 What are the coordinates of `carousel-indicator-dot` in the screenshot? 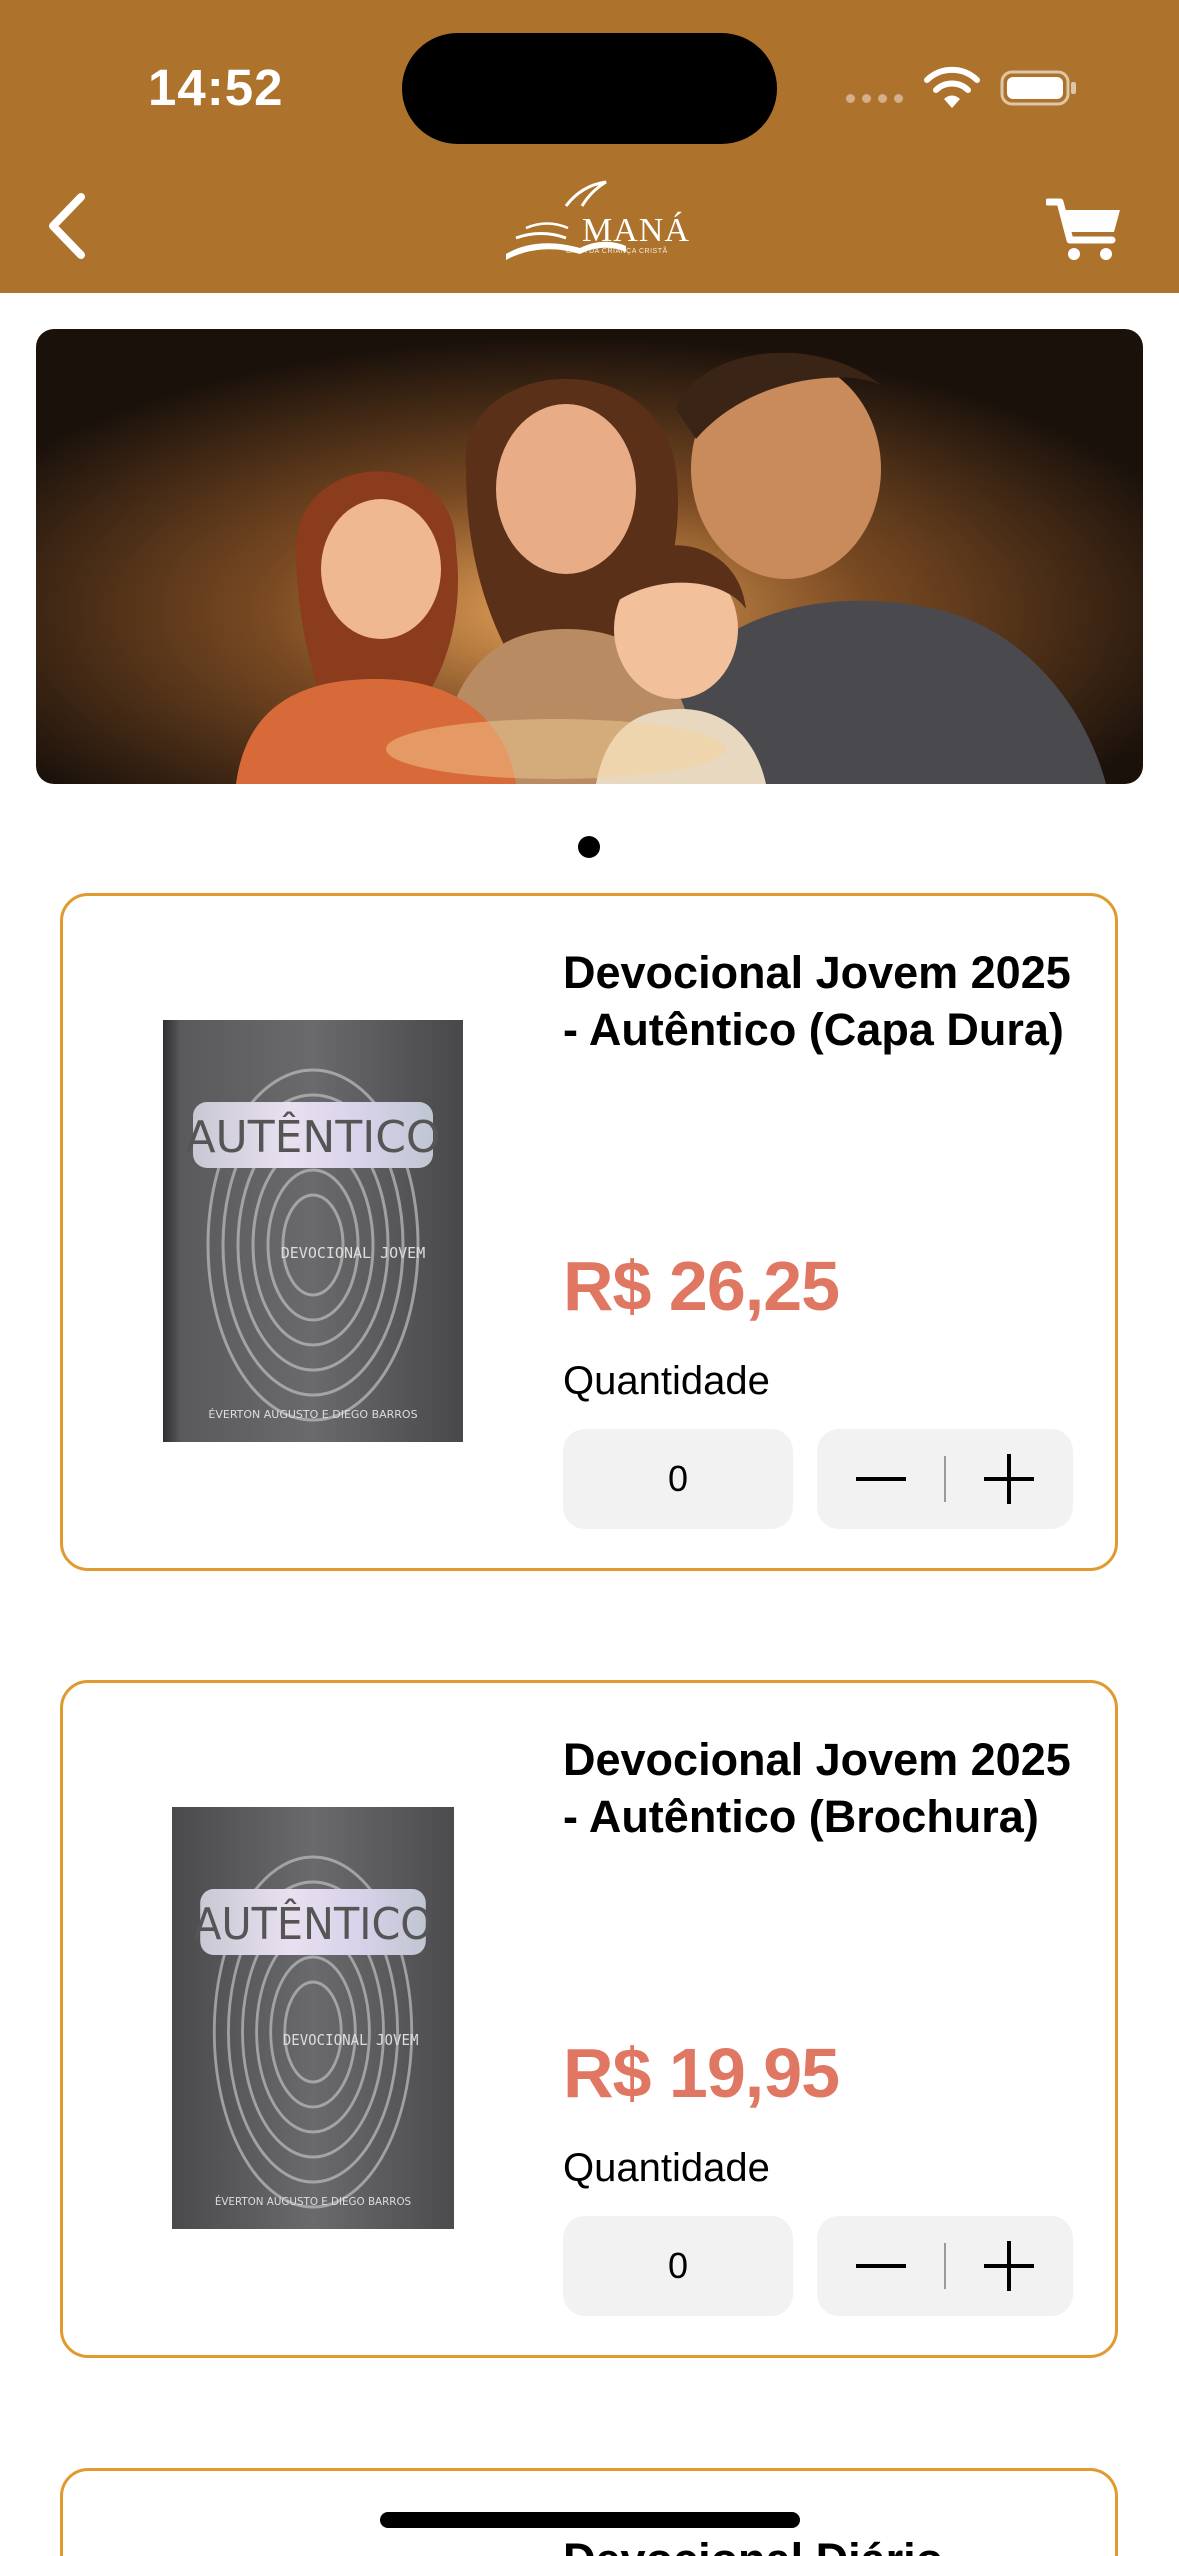 It's located at (589, 847).